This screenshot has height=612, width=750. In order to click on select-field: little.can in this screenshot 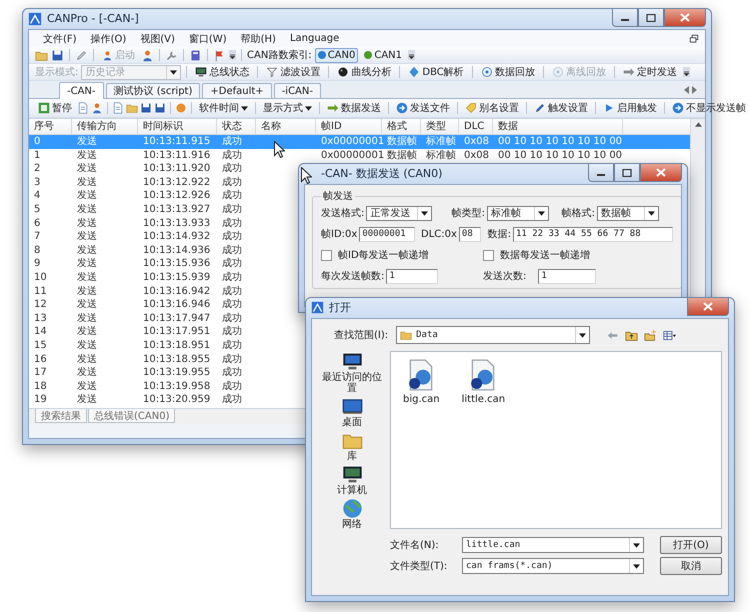, I will do `click(553, 545)`.